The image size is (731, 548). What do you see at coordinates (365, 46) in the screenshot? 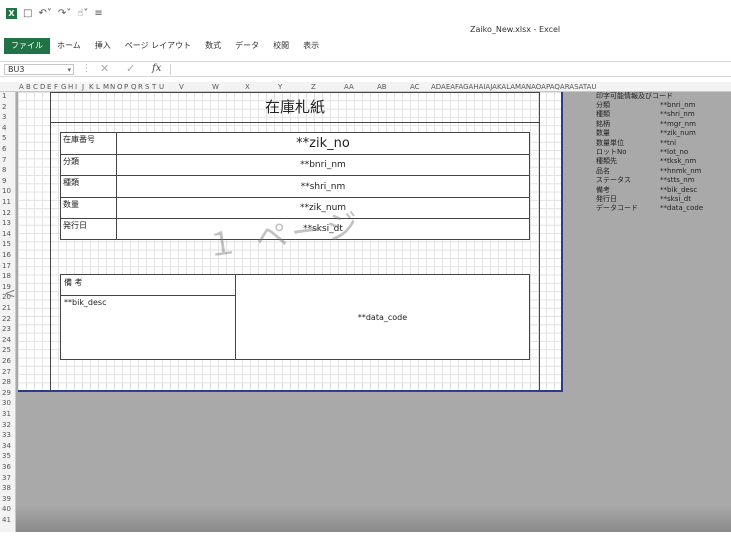
I see `ribbon-tabs: ファイル ホーム 挿入 ページ レイアウト 数式 データ 校閲 表示` at bounding box center [365, 46].